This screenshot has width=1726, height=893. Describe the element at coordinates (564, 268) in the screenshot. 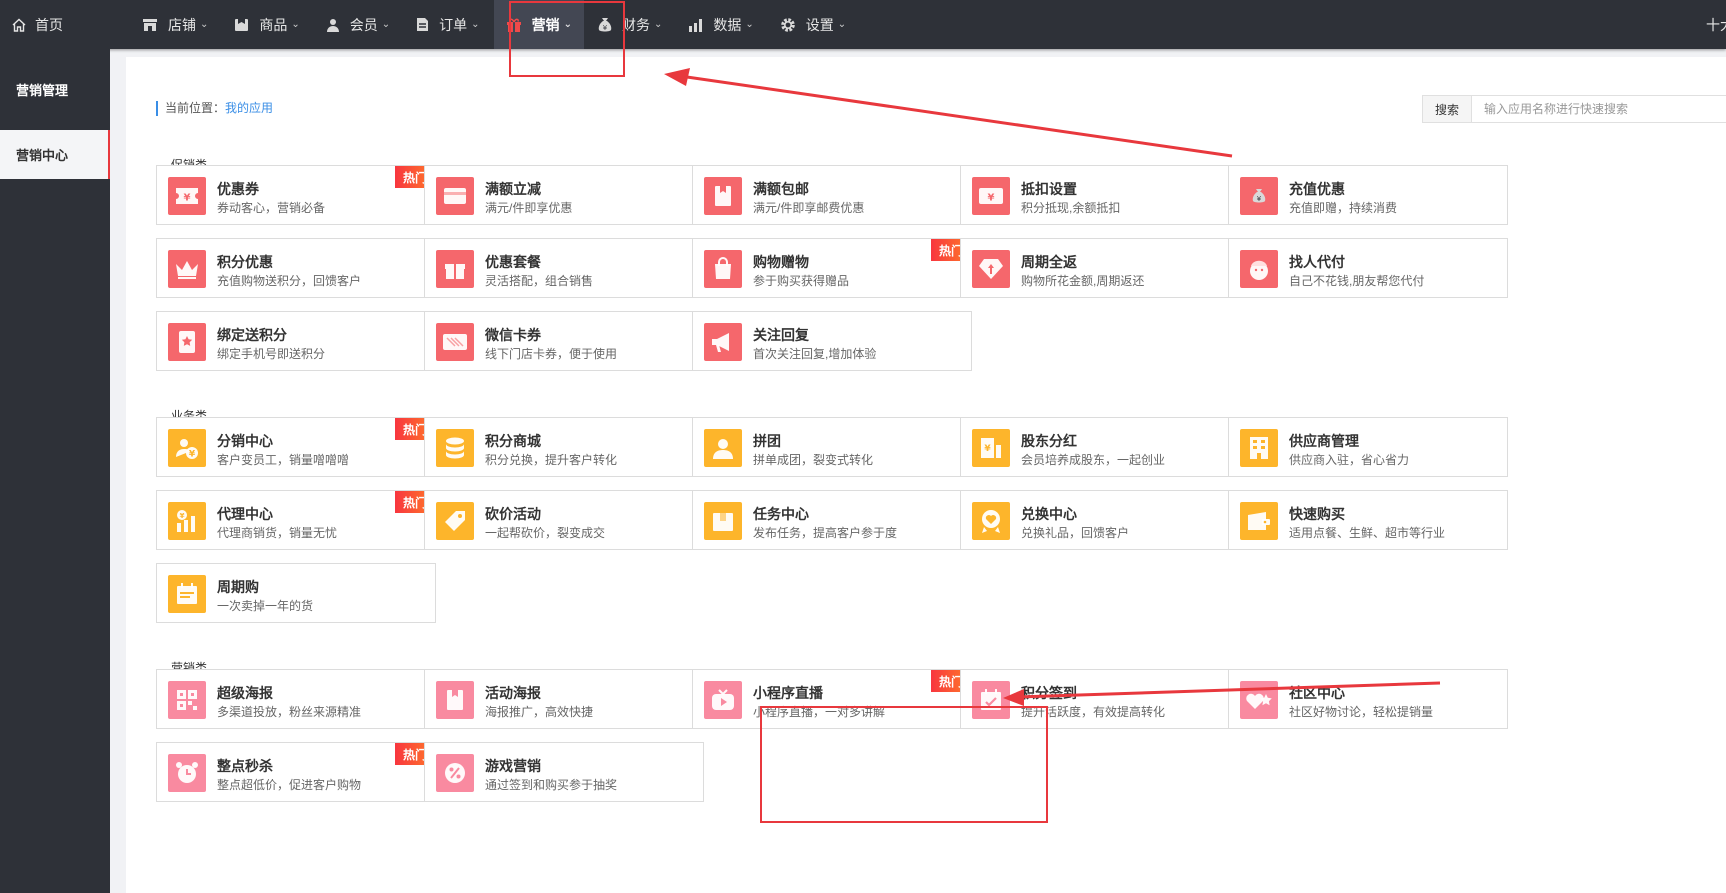

I see `app-card: 优惠套餐灵活搭配，组合销售` at that location.